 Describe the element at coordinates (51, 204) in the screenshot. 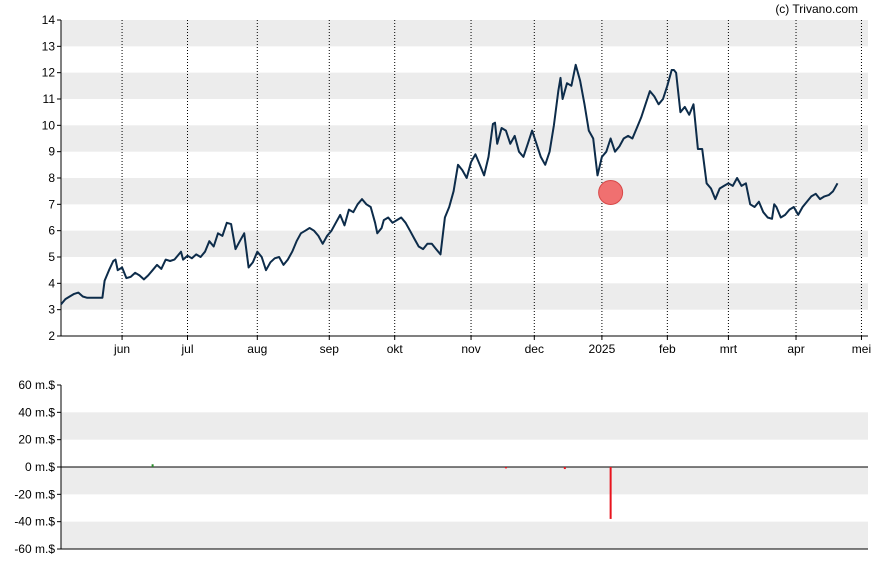

I see `y-tick-label: 7` at that location.